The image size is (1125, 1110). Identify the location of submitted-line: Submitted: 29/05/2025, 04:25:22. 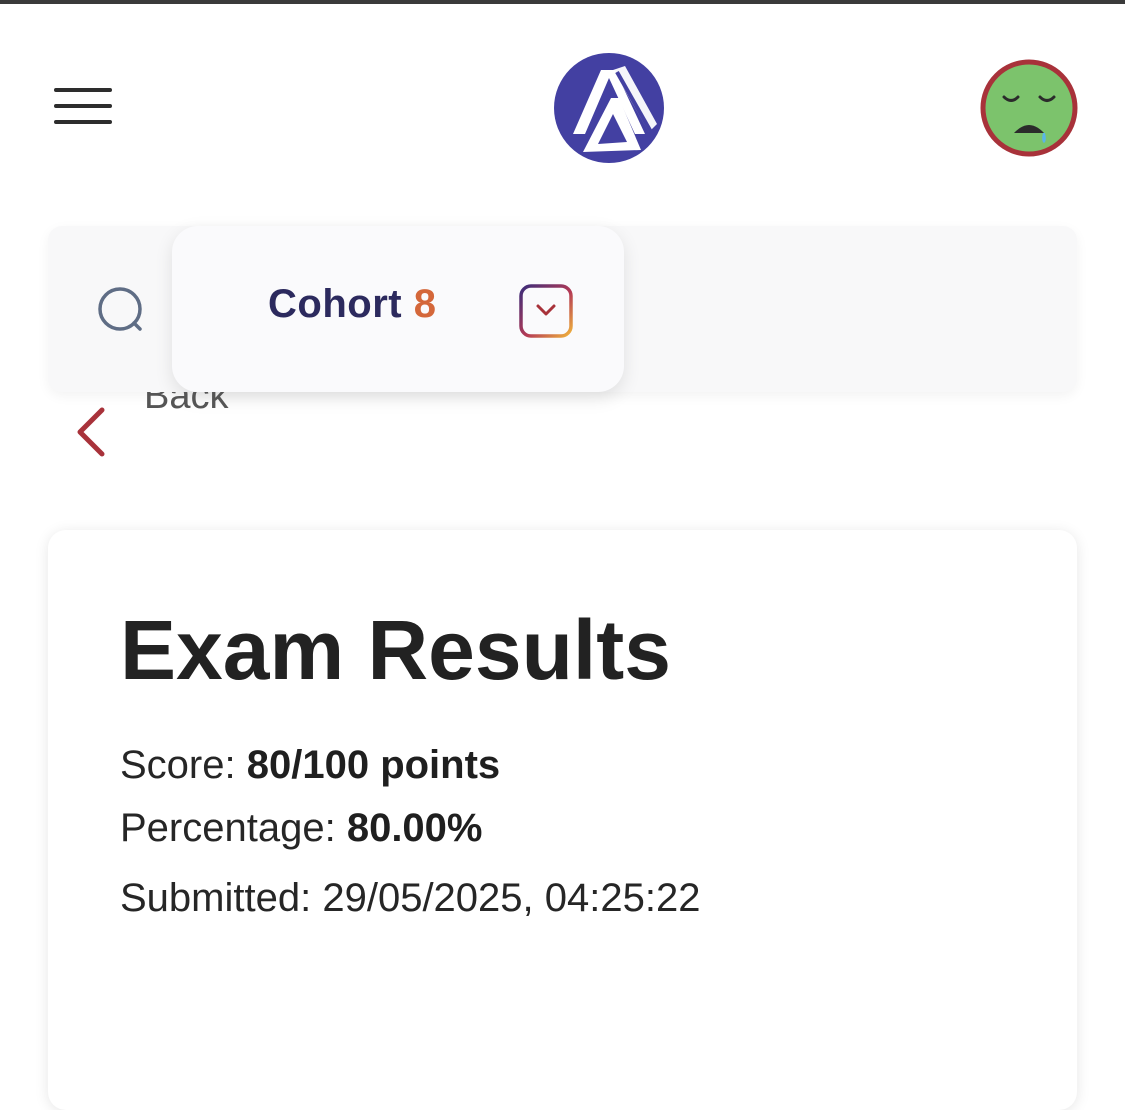
(410, 898).